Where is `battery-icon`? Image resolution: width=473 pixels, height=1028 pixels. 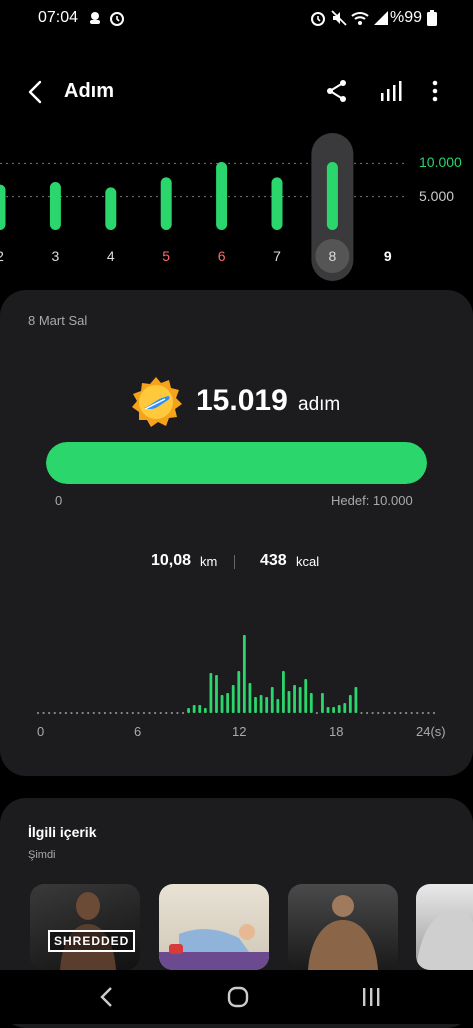 battery-icon is located at coordinates (432, 18).